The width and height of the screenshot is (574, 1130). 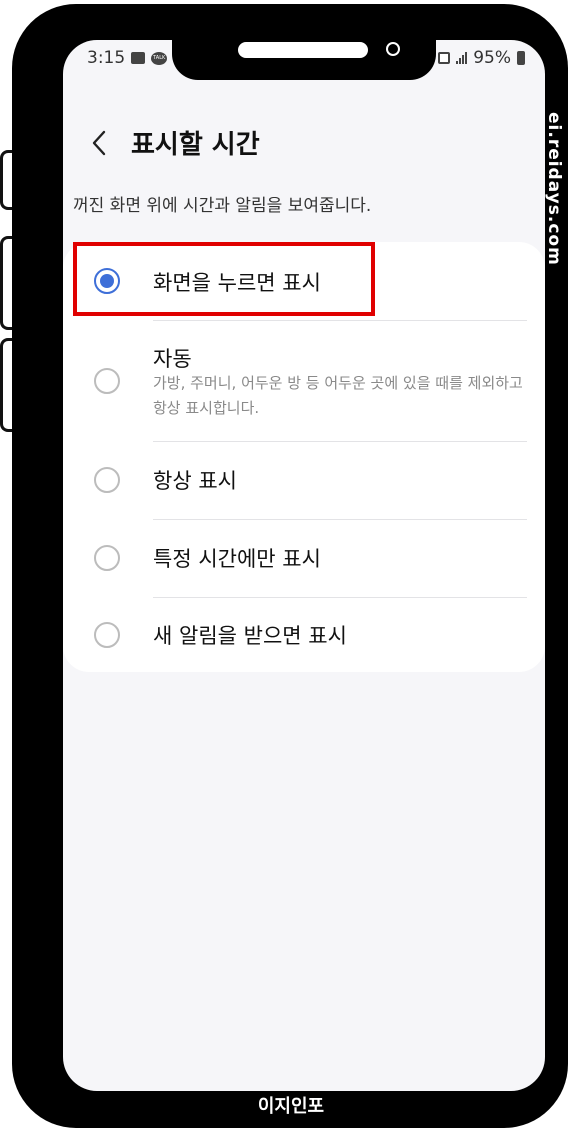 What do you see at coordinates (222, 206) in the screenshot?
I see `page-description: 꺼진 화면 위에 시간과 알림을 보여줍니다.` at bounding box center [222, 206].